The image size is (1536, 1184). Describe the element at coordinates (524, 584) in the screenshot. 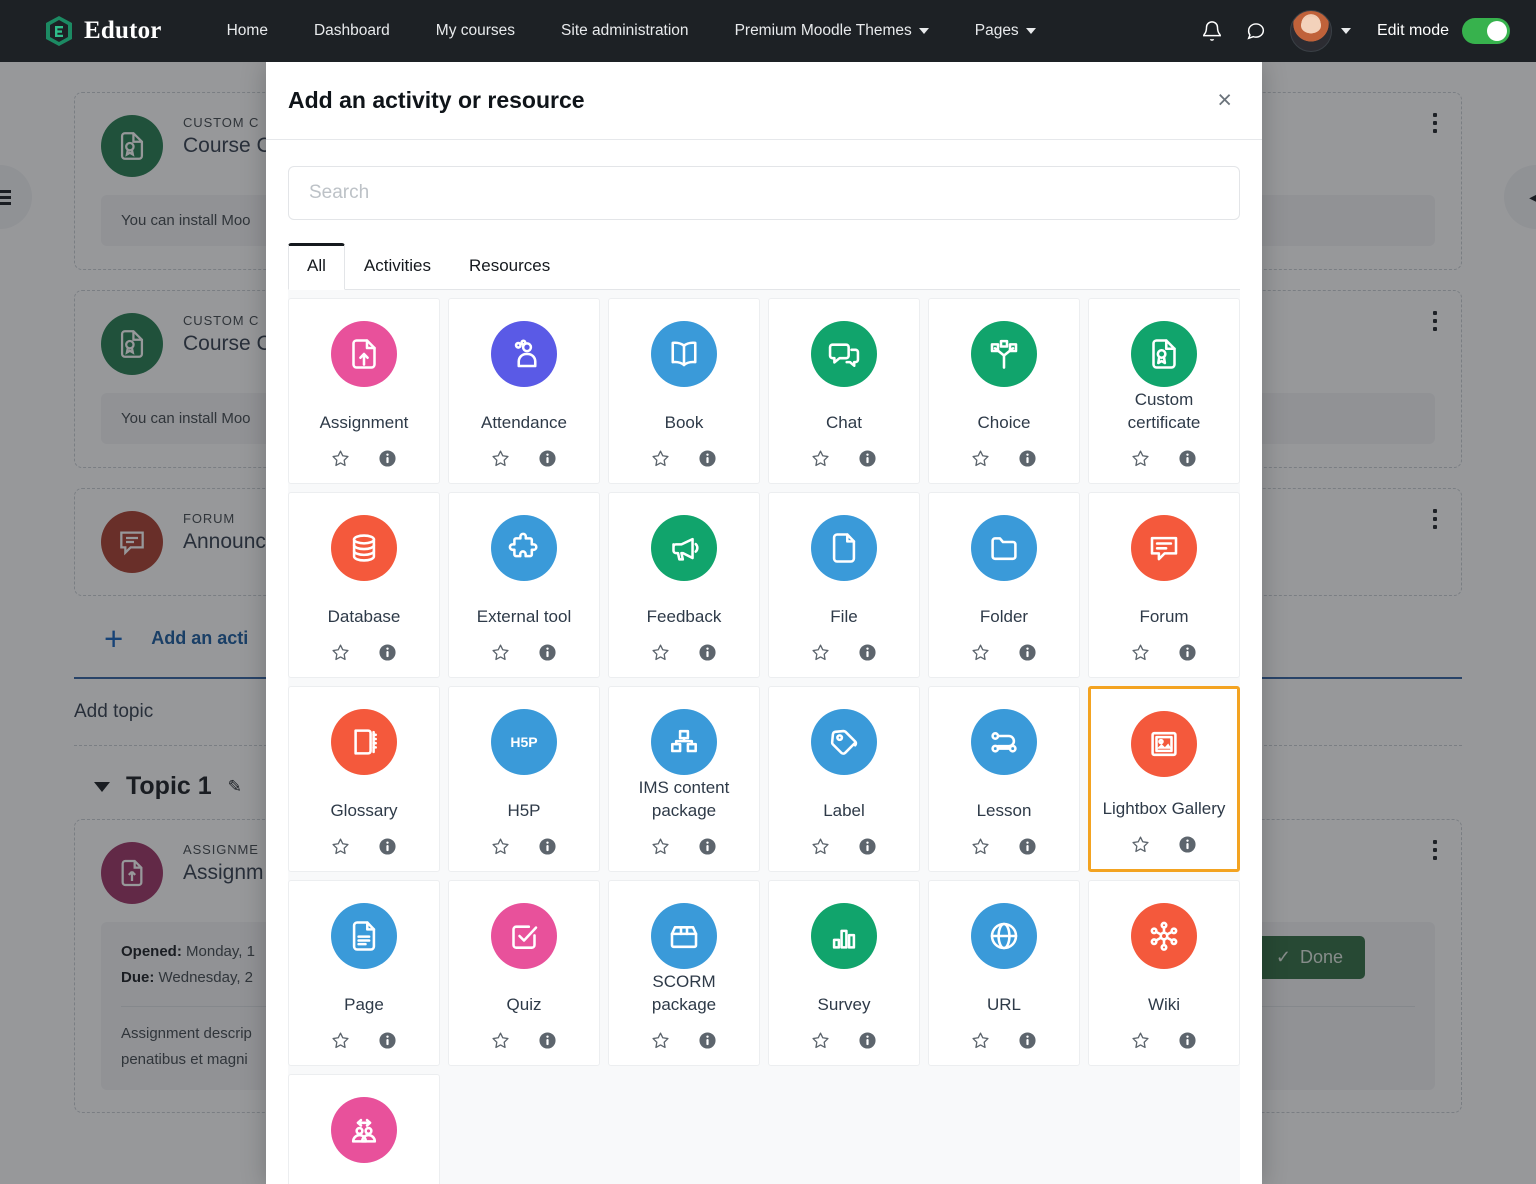

I see `activity-tile: External tool` at that location.